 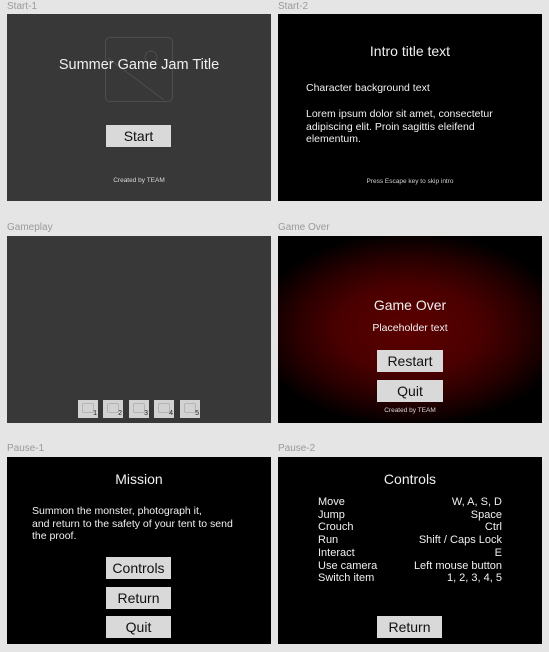 What do you see at coordinates (346, 578) in the screenshot?
I see `control-action: Switch item` at bounding box center [346, 578].